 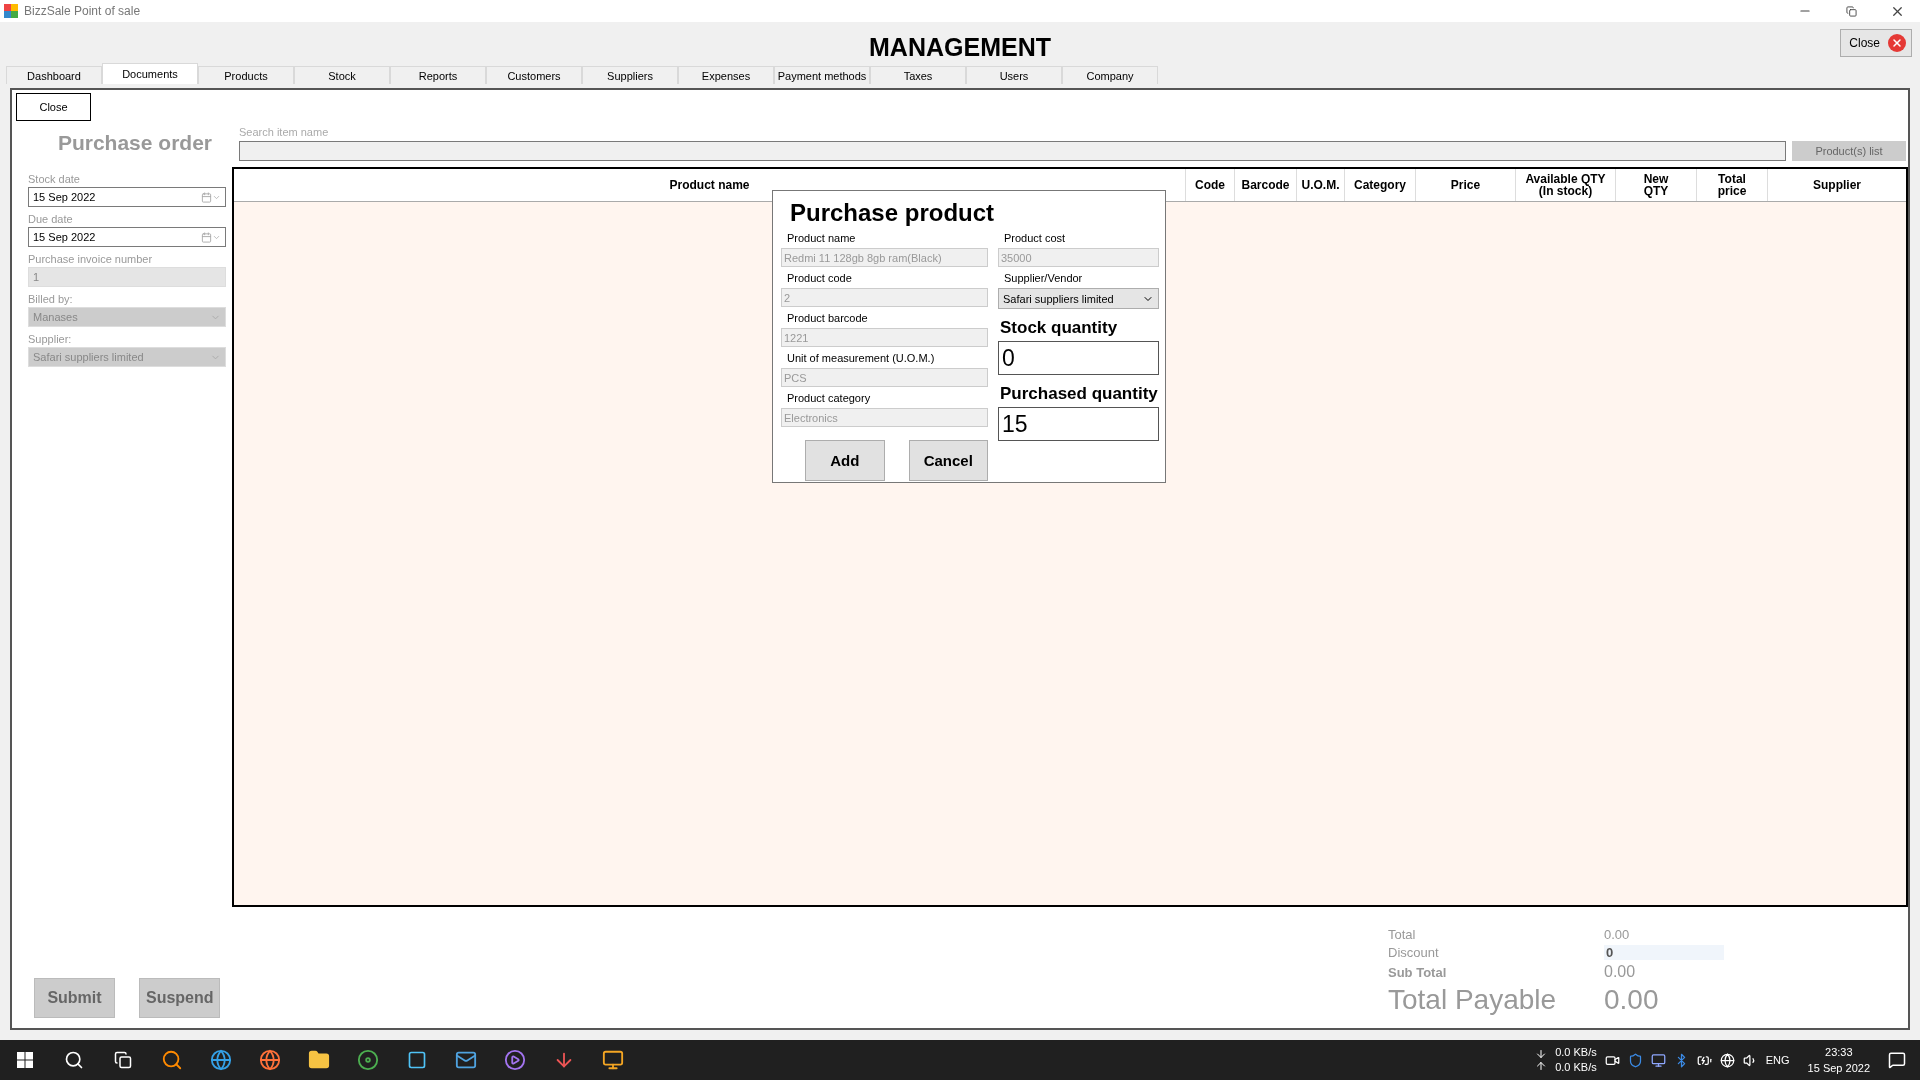 I want to click on column-header: Available QTY (In stock), so click(x=1565, y=185).